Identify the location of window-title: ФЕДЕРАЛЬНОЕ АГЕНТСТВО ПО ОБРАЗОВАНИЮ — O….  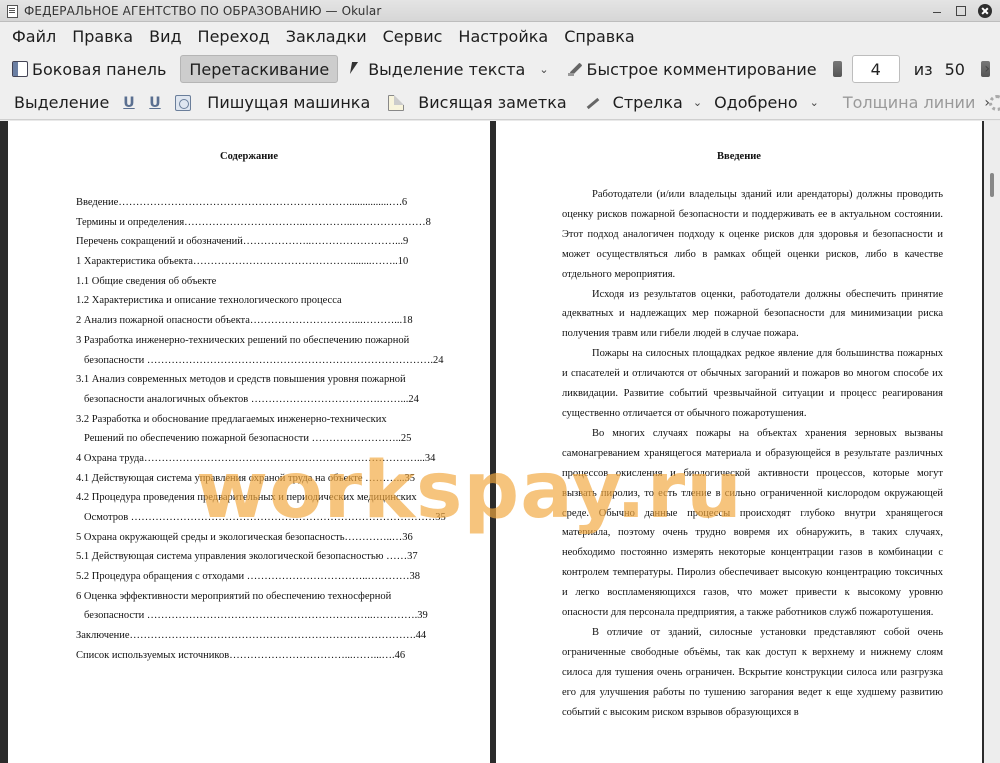
(203, 10).